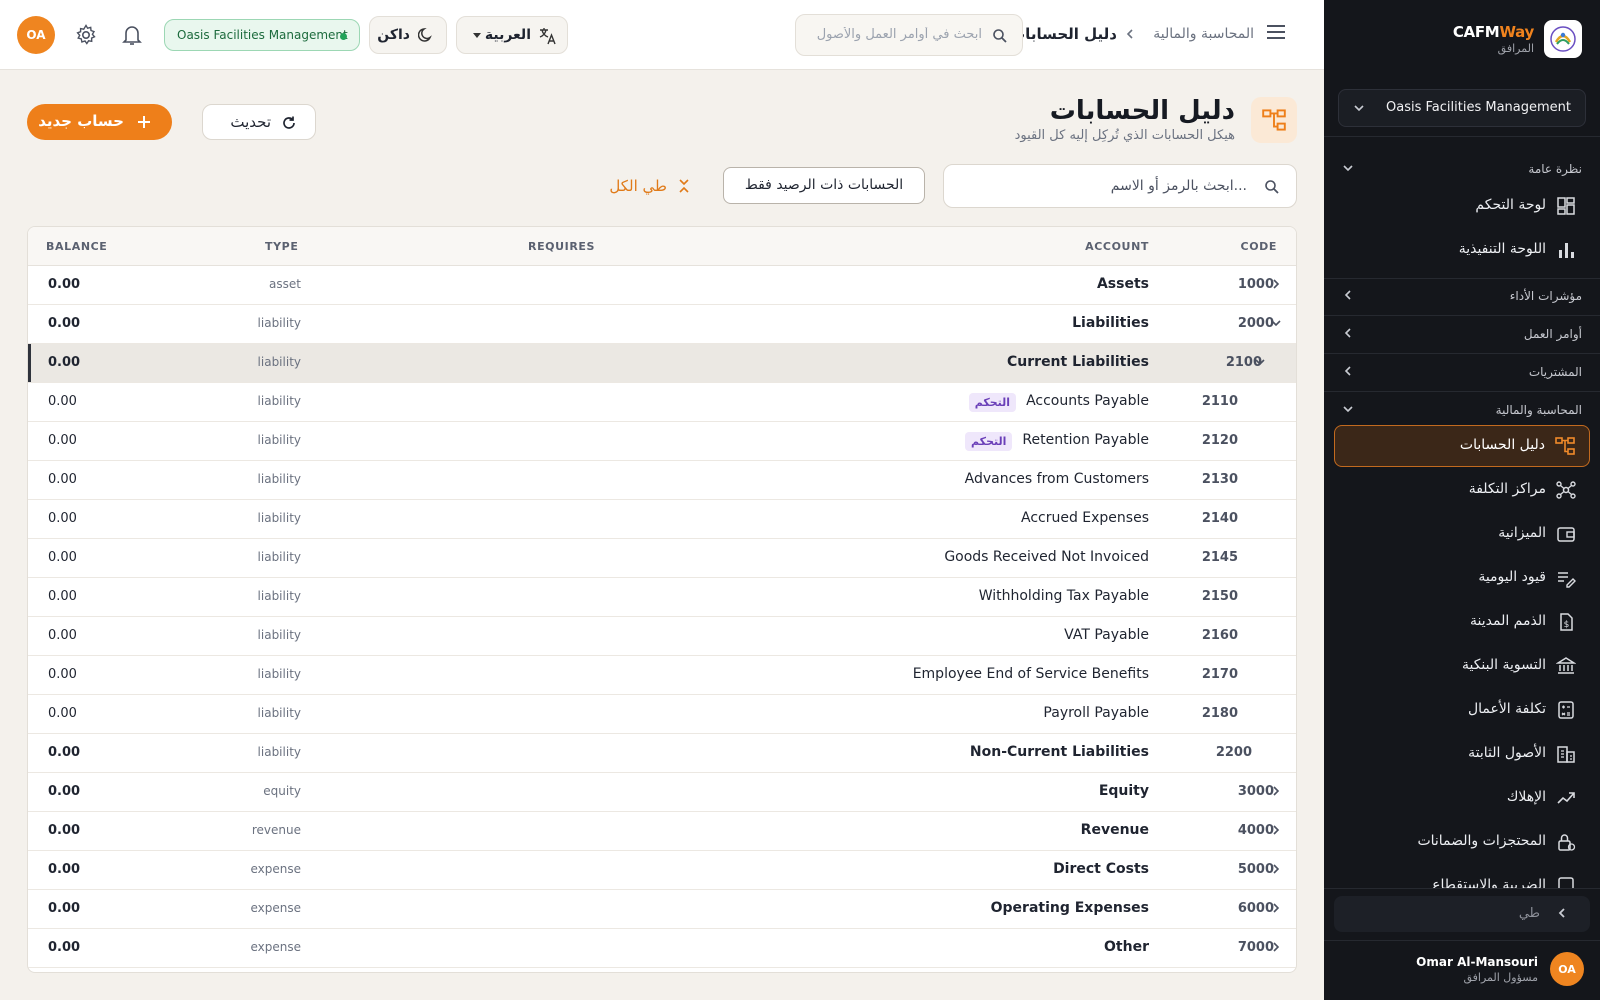 Image resolution: width=1600 pixels, height=1000 pixels. What do you see at coordinates (76, 246) in the screenshot?
I see `column-balance: BALANCE` at bounding box center [76, 246].